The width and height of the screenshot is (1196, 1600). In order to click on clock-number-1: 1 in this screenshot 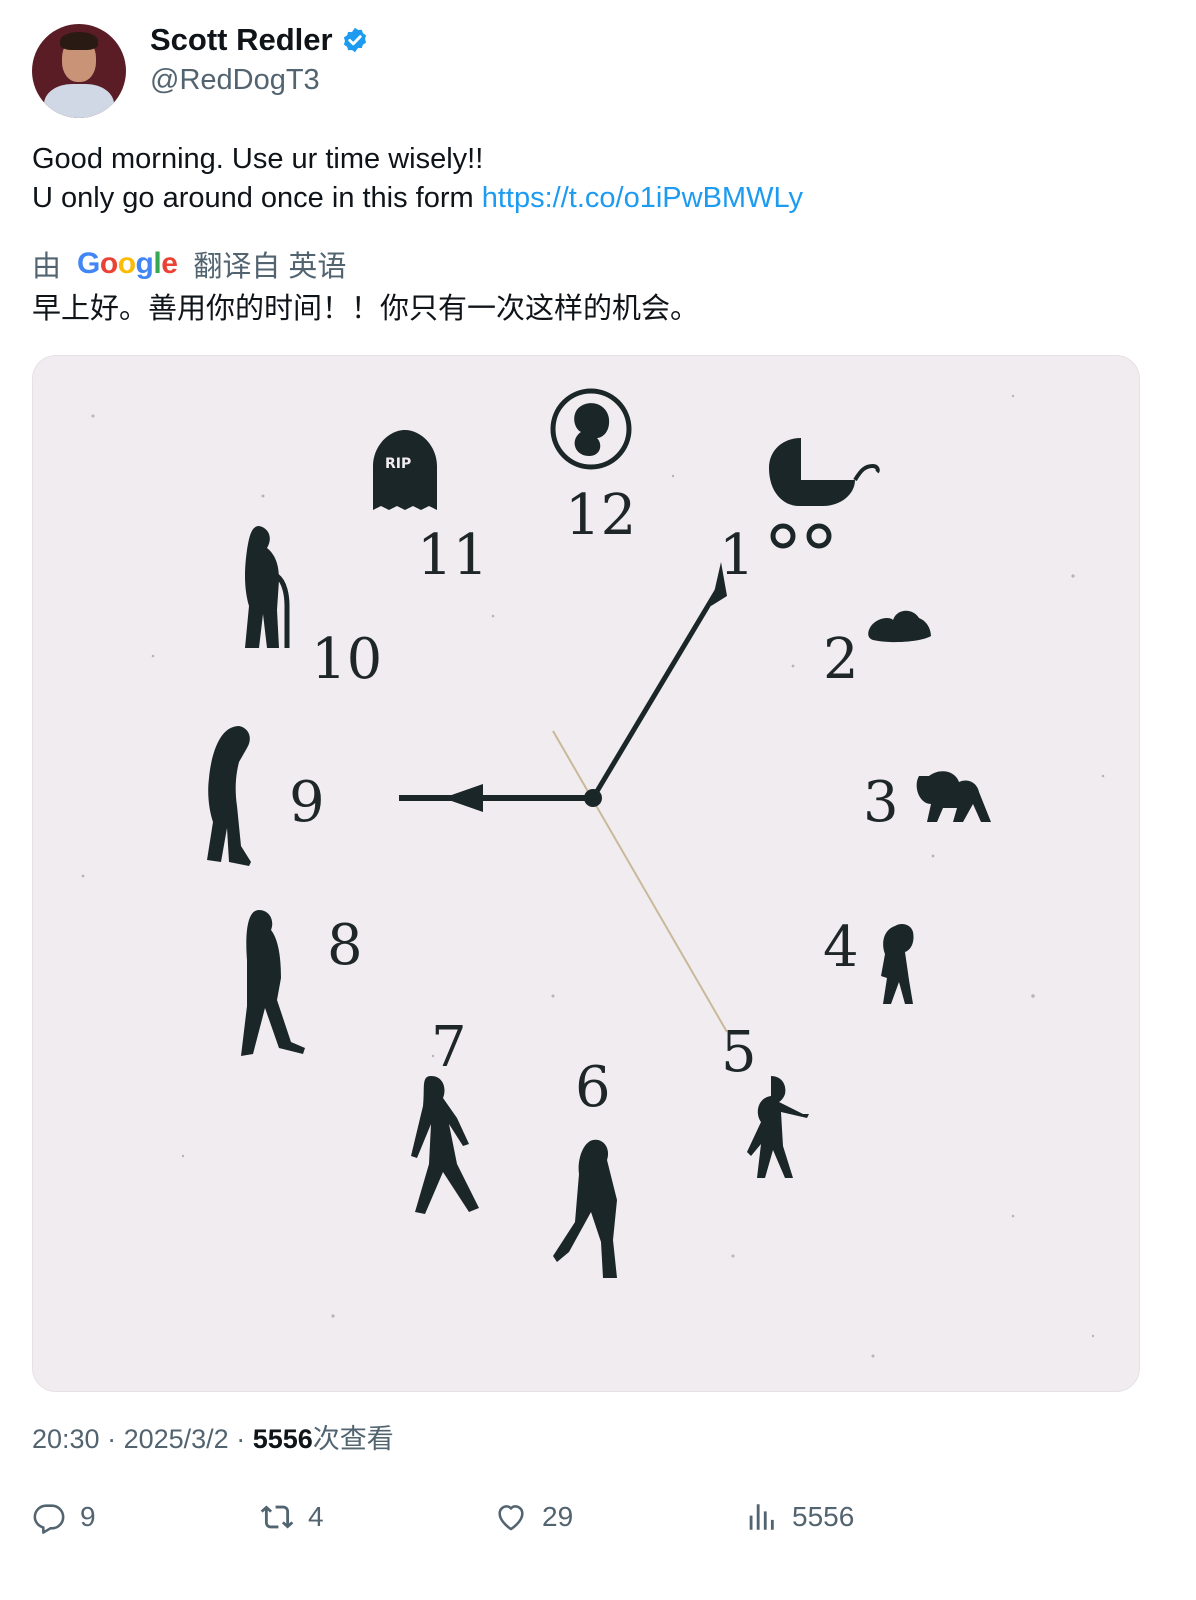, I will do `click(737, 555)`.